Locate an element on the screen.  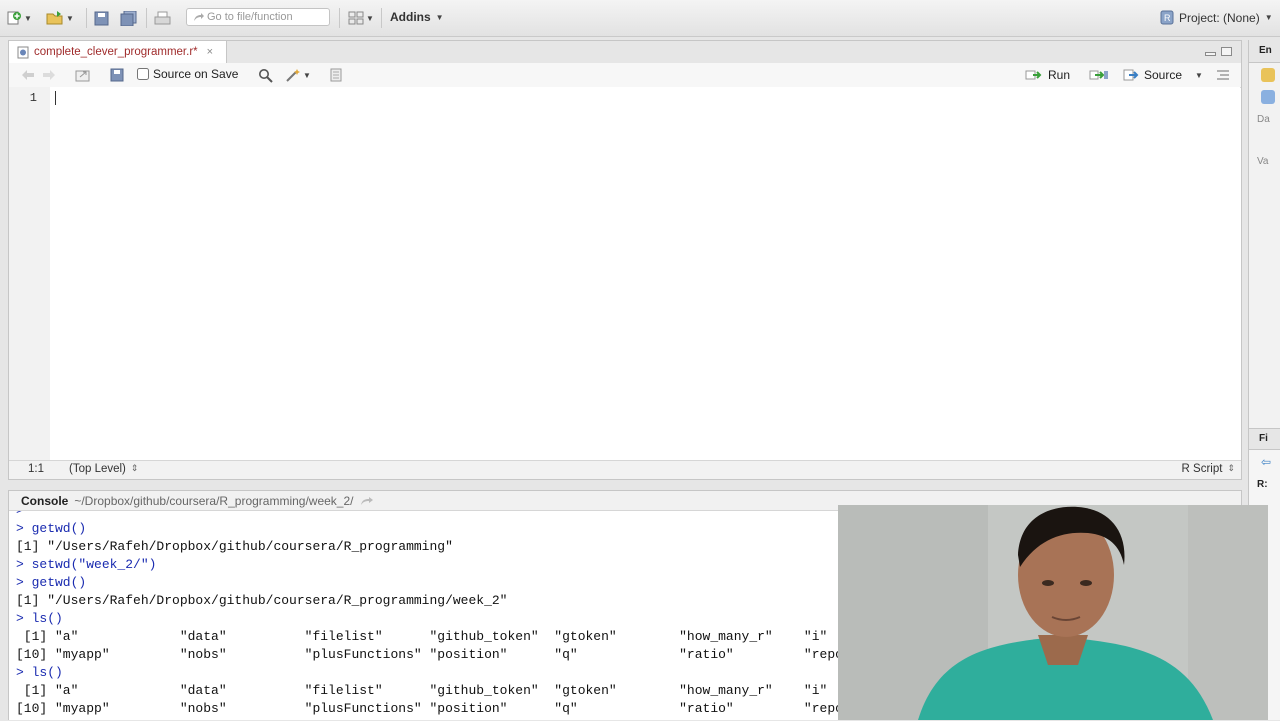
save-file-button is located at coordinates (117, 75).